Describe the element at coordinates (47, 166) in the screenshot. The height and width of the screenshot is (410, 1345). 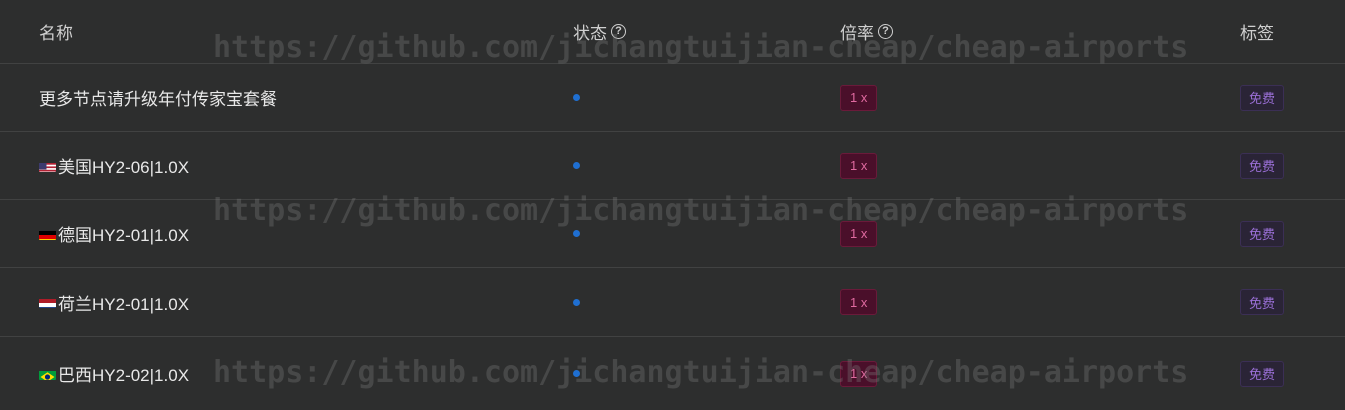
I see `us-flag-icon` at that location.